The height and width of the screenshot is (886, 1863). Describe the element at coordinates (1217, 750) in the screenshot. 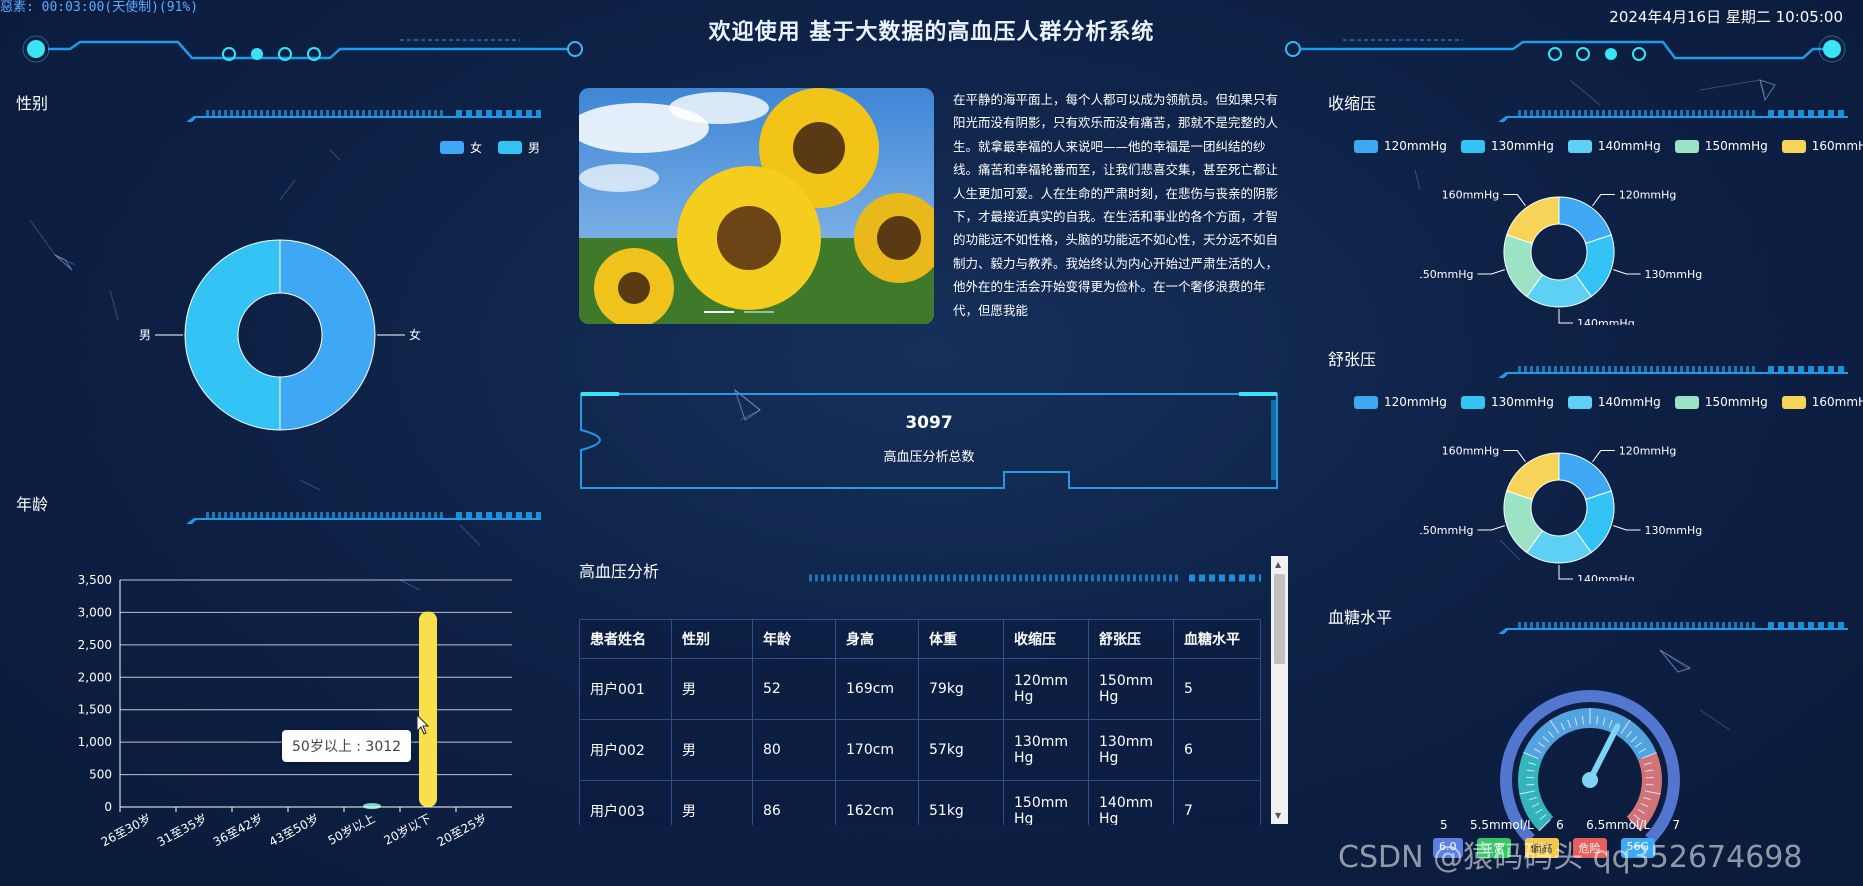

I see `cell-glucose: 6` at that location.